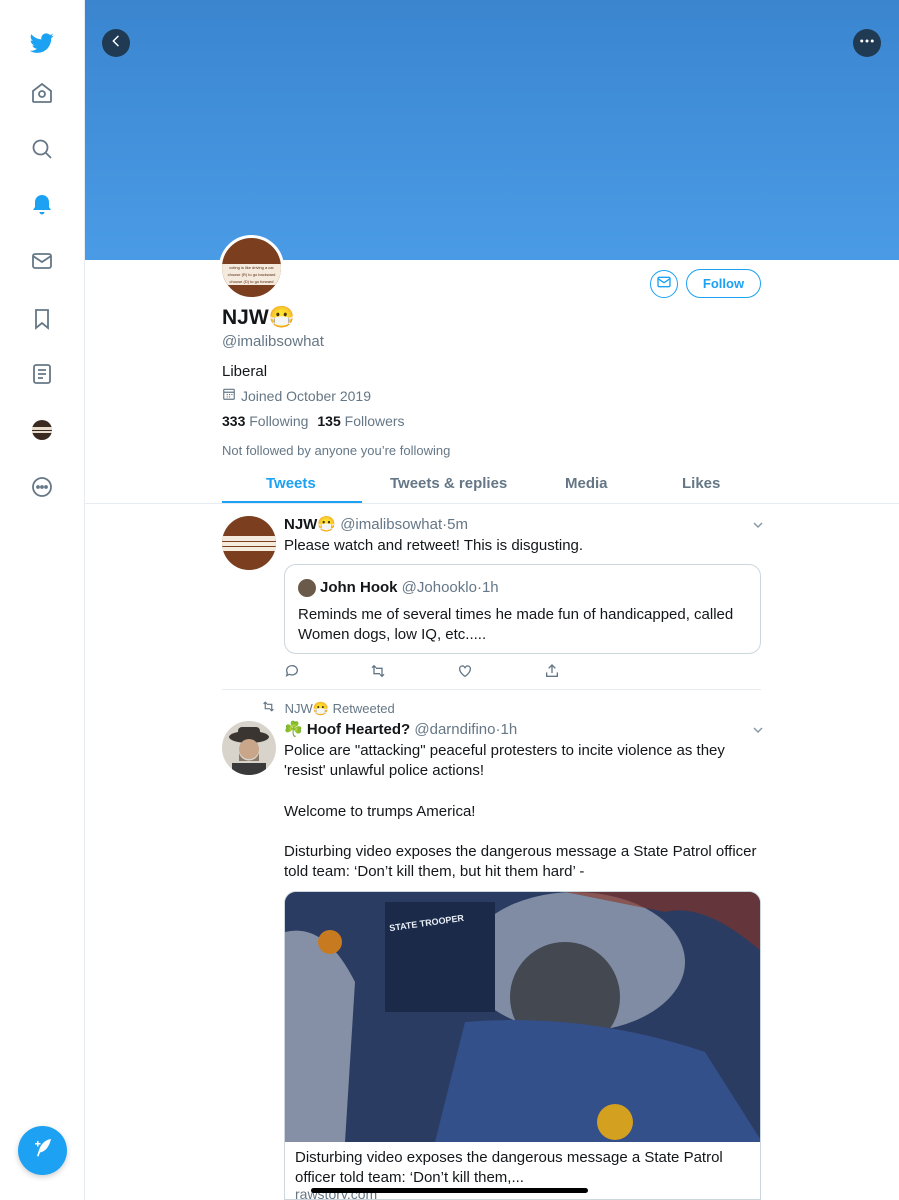  What do you see at coordinates (292, 502) in the screenshot?
I see `active-tab-indicator` at bounding box center [292, 502].